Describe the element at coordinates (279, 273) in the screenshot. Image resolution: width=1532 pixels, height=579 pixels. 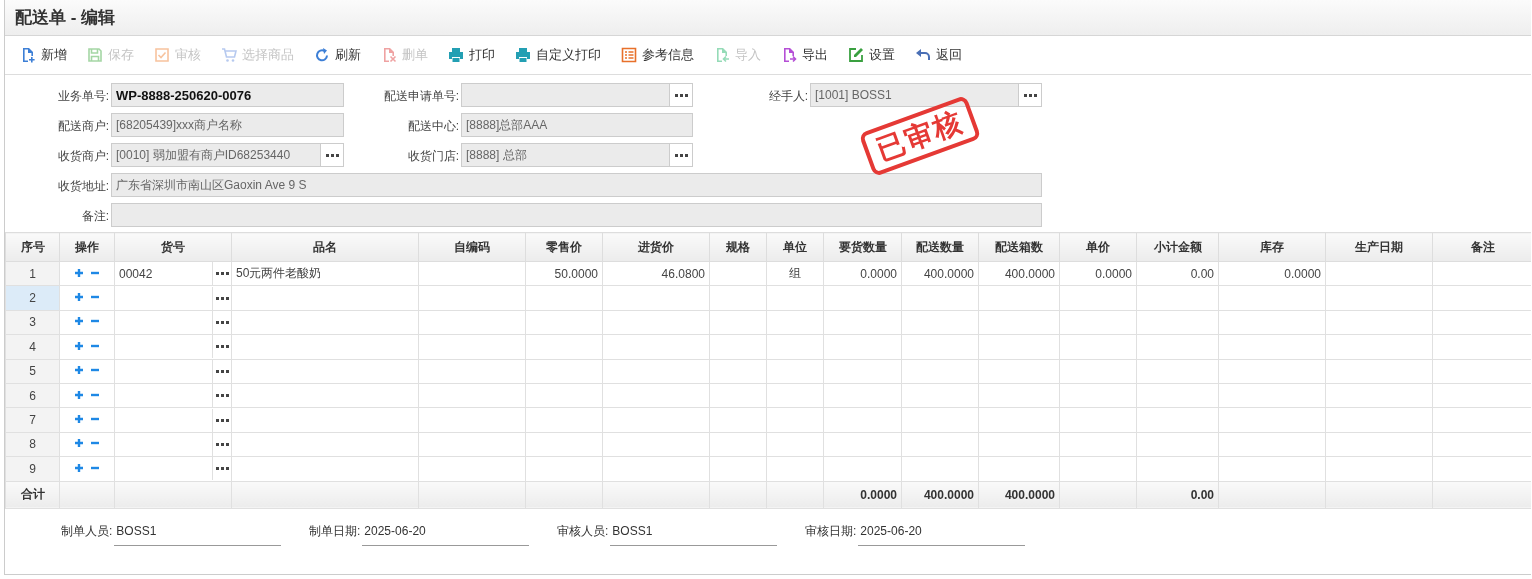
I see `table-cell: 50元两件老酸奶` at that location.